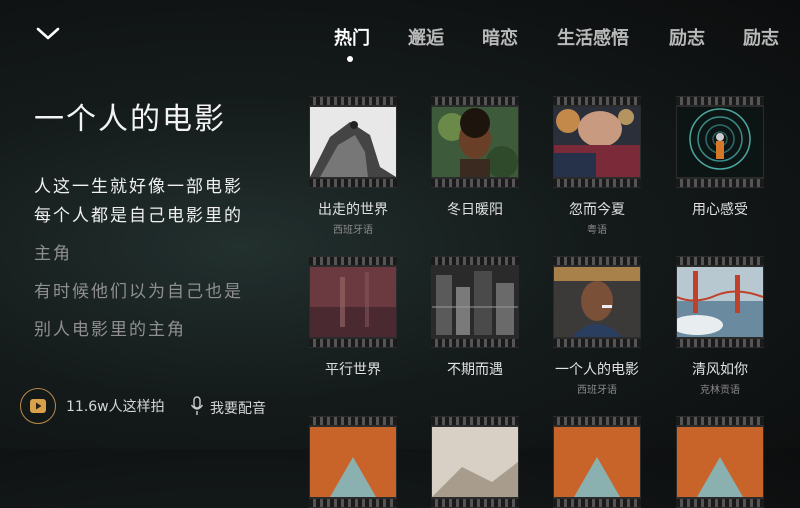 This screenshot has height=508, width=800. I want to click on tab-inspirational: 励志, so click(687, 37).